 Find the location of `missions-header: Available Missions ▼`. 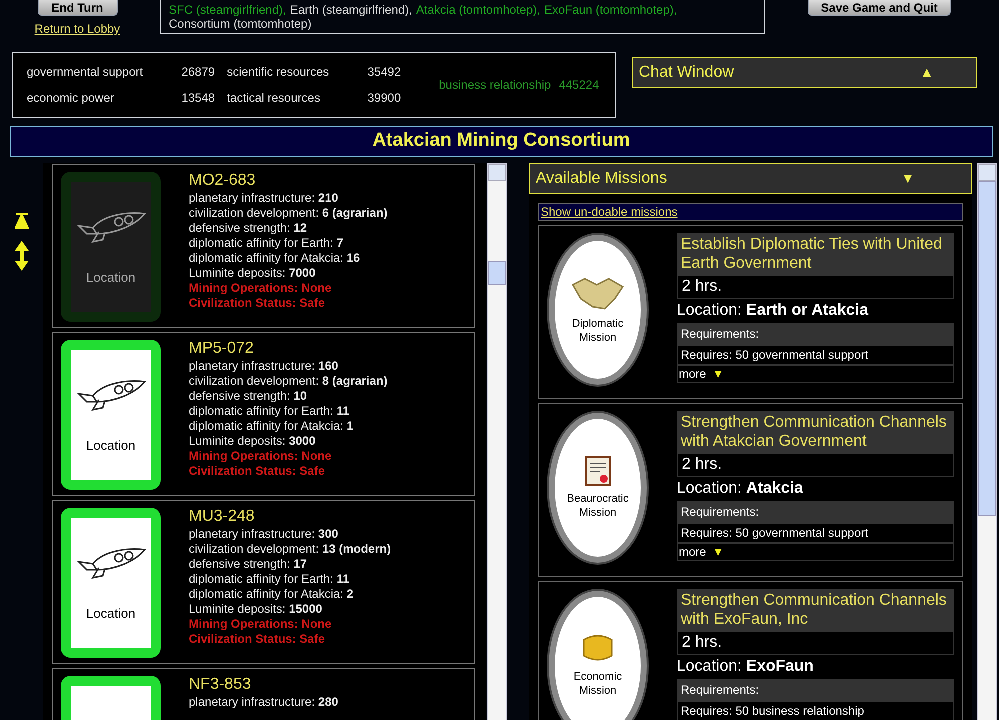

missions-header: Available Missions ▼ is located at coordinates (750, 178).